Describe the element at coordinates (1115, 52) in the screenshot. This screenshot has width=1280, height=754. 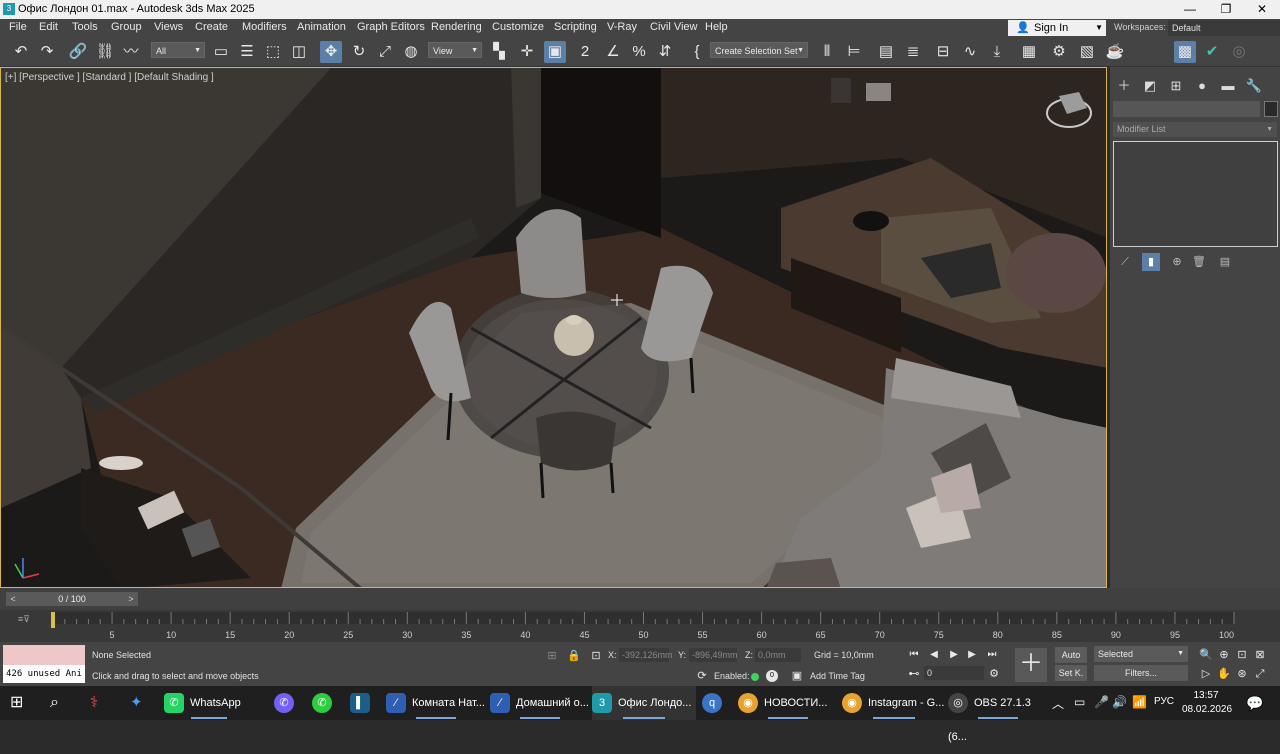
I see `render-production-icon: ☕` at that location.